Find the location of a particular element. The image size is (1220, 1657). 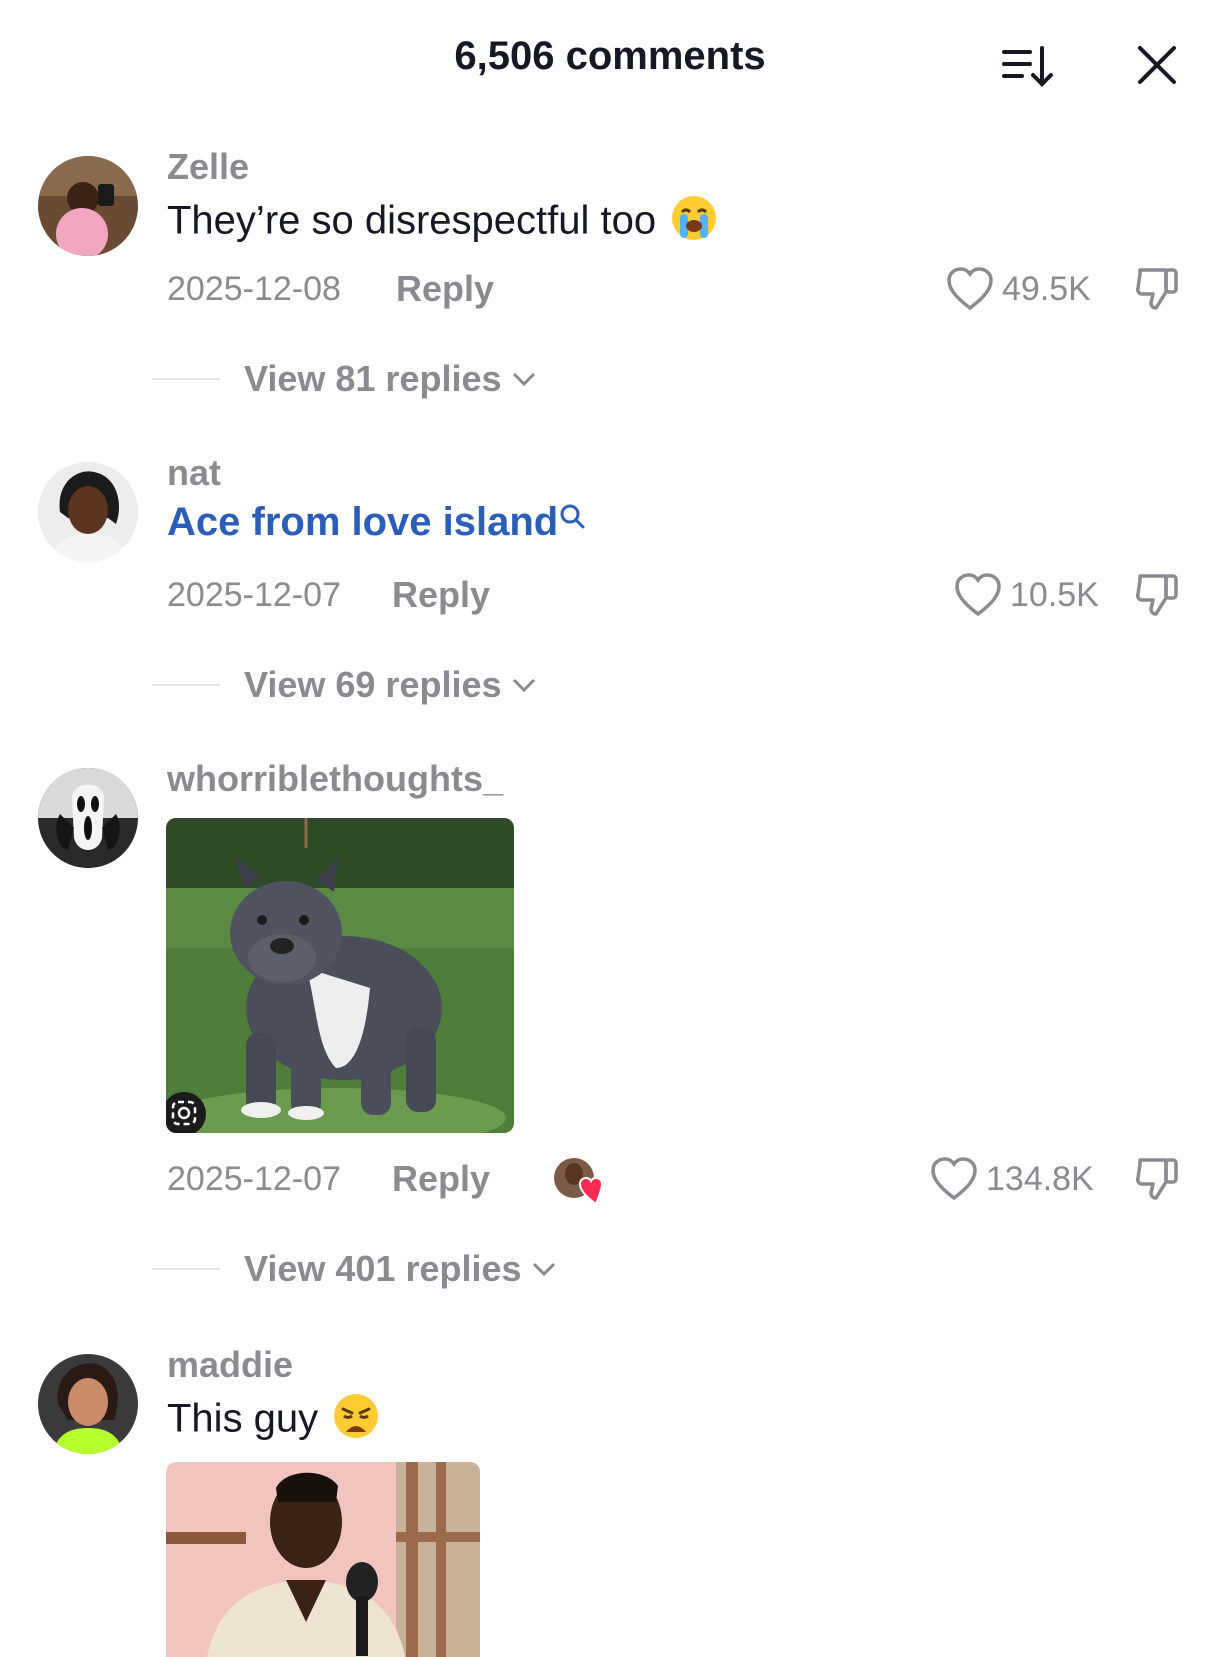

crying-face-emoji-icon is located at coordinates (694, 223).